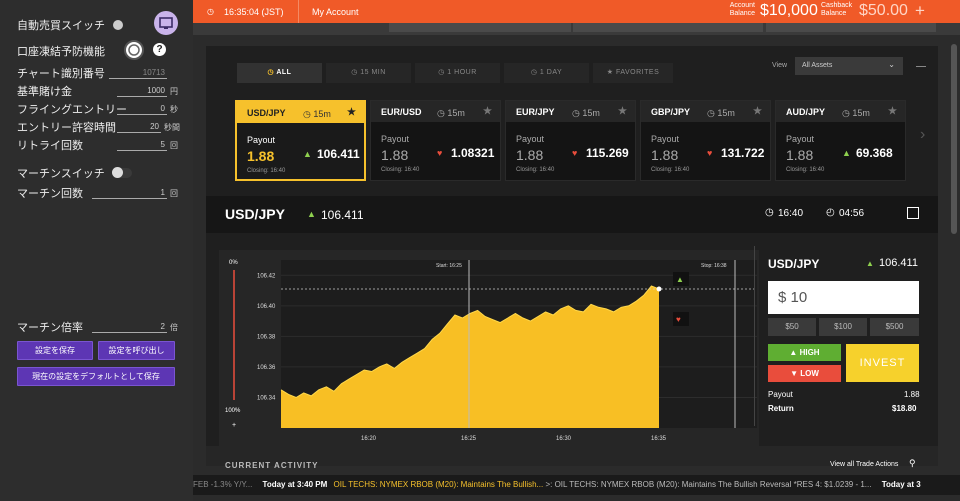 The width and height of the screenshot is (960, 501). What do you see at coordinates (792, 327) in the screenshot?
I see `quick-amount-50: $50` at bounding box center [792, 327].